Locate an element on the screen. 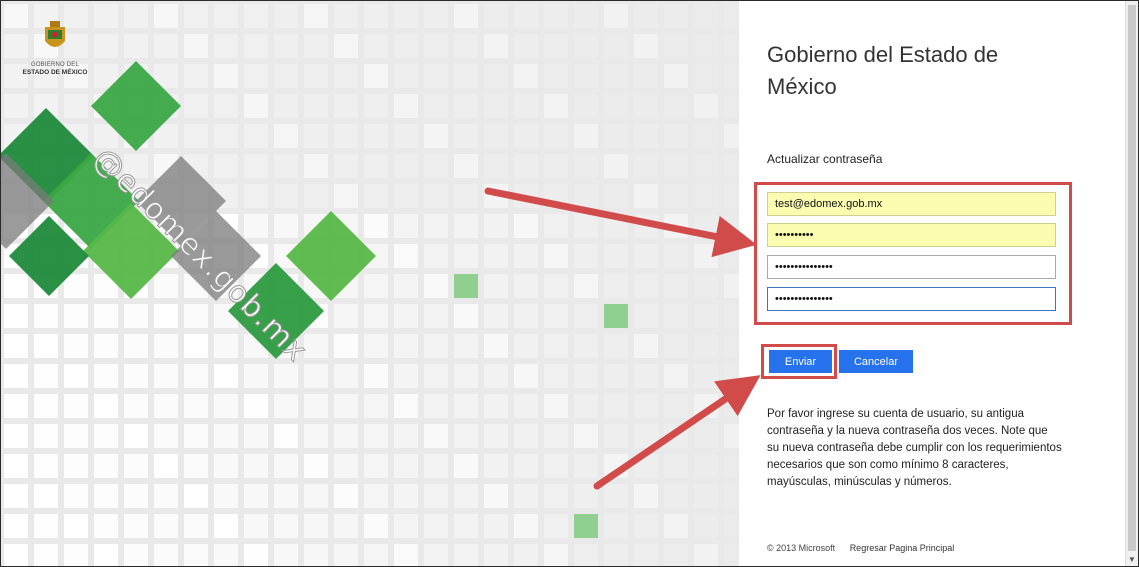 Image resolution: width=1139 pixels, height=567 pixels. cancel-button: Cancelar is located at coordinates (876, 361).